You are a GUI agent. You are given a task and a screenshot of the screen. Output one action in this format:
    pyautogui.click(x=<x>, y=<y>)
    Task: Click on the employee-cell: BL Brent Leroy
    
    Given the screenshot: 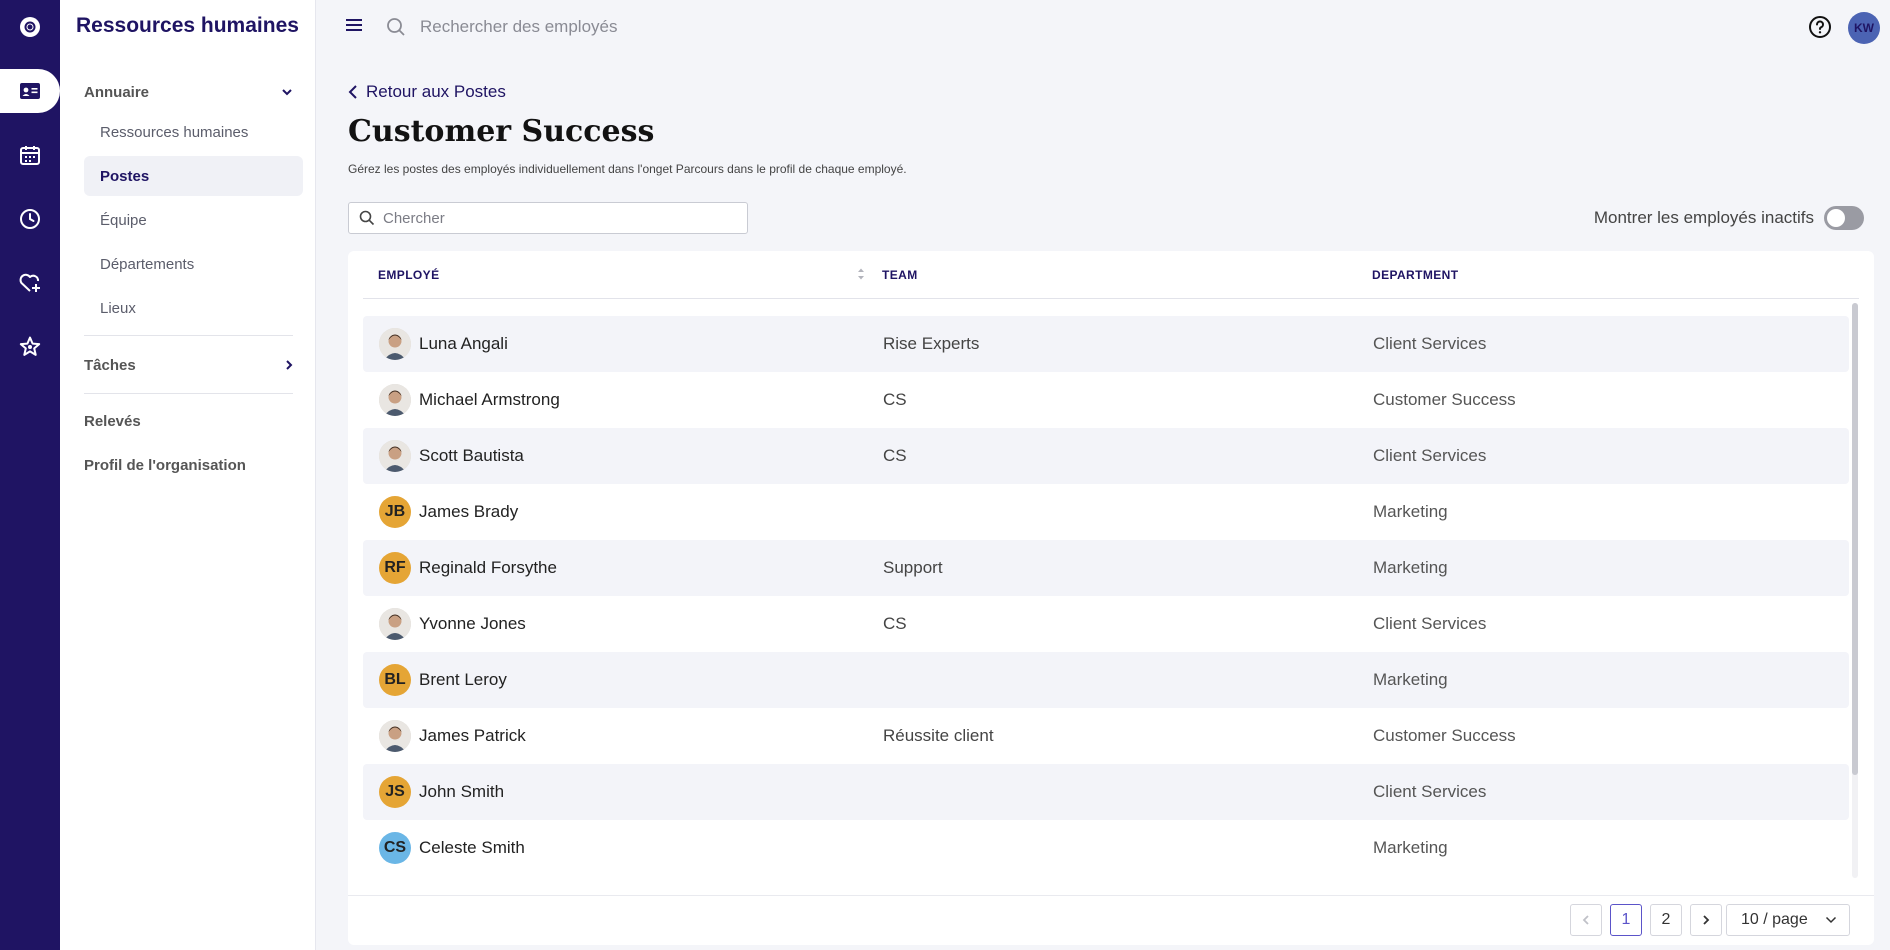 What is the action you would take?
    pyautogui.click(x=443, y=680)
    